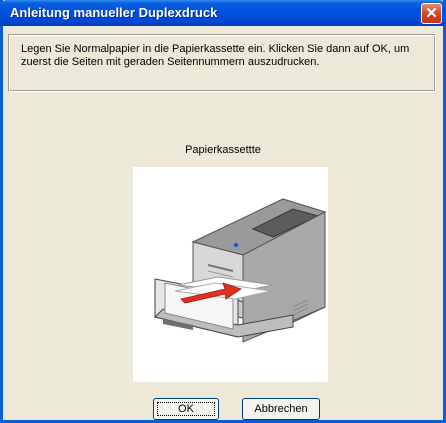  What do you see at coordinates (223, 150) in the screenshot?
I see `image-caption: Papierkassettte` at bounding box center [223, 150].